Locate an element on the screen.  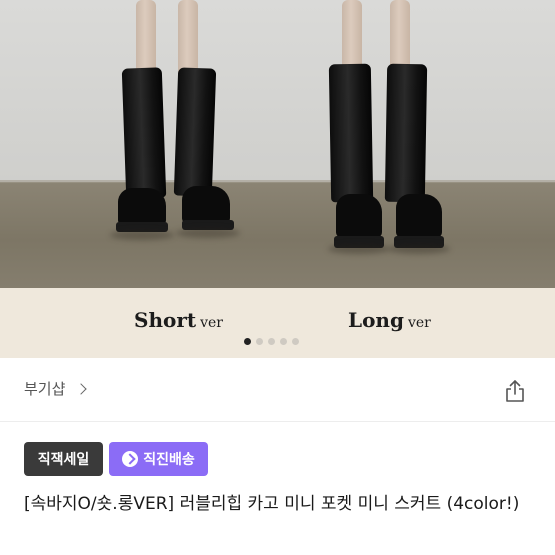
seller-link: 부기샵 is located at coordinates (56, 388).